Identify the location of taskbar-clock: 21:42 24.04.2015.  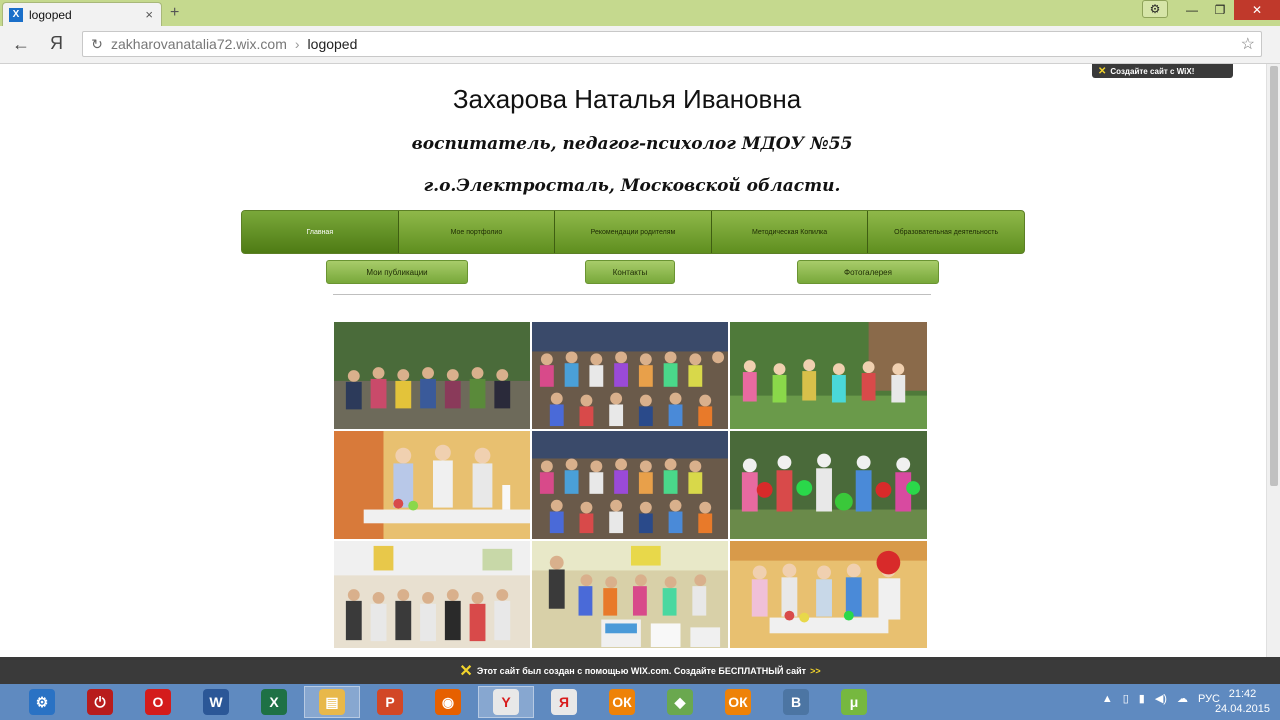
(1242, 702).